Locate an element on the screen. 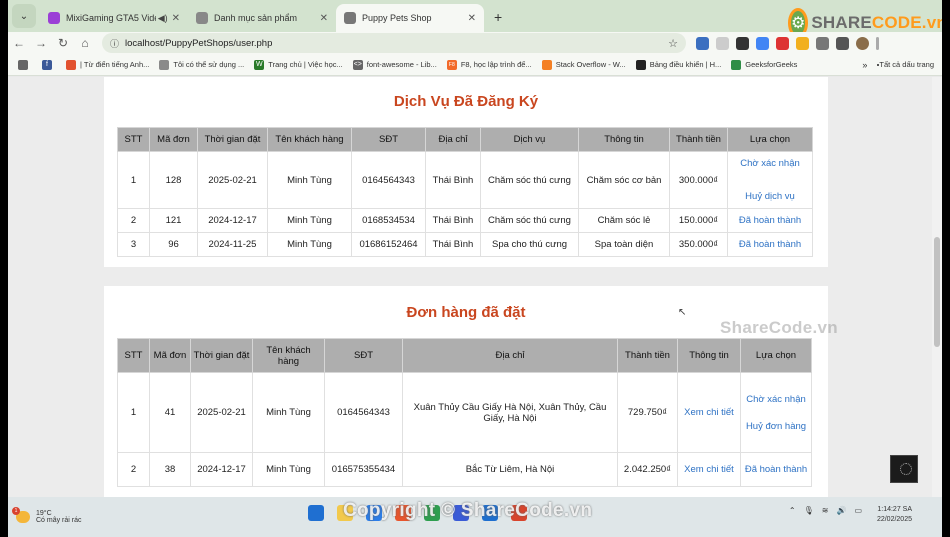 Image resolution: width=950 pixels, height=537 pixels. bookmark-item: GeeksforGeeks is located at coordinates (764, 64).